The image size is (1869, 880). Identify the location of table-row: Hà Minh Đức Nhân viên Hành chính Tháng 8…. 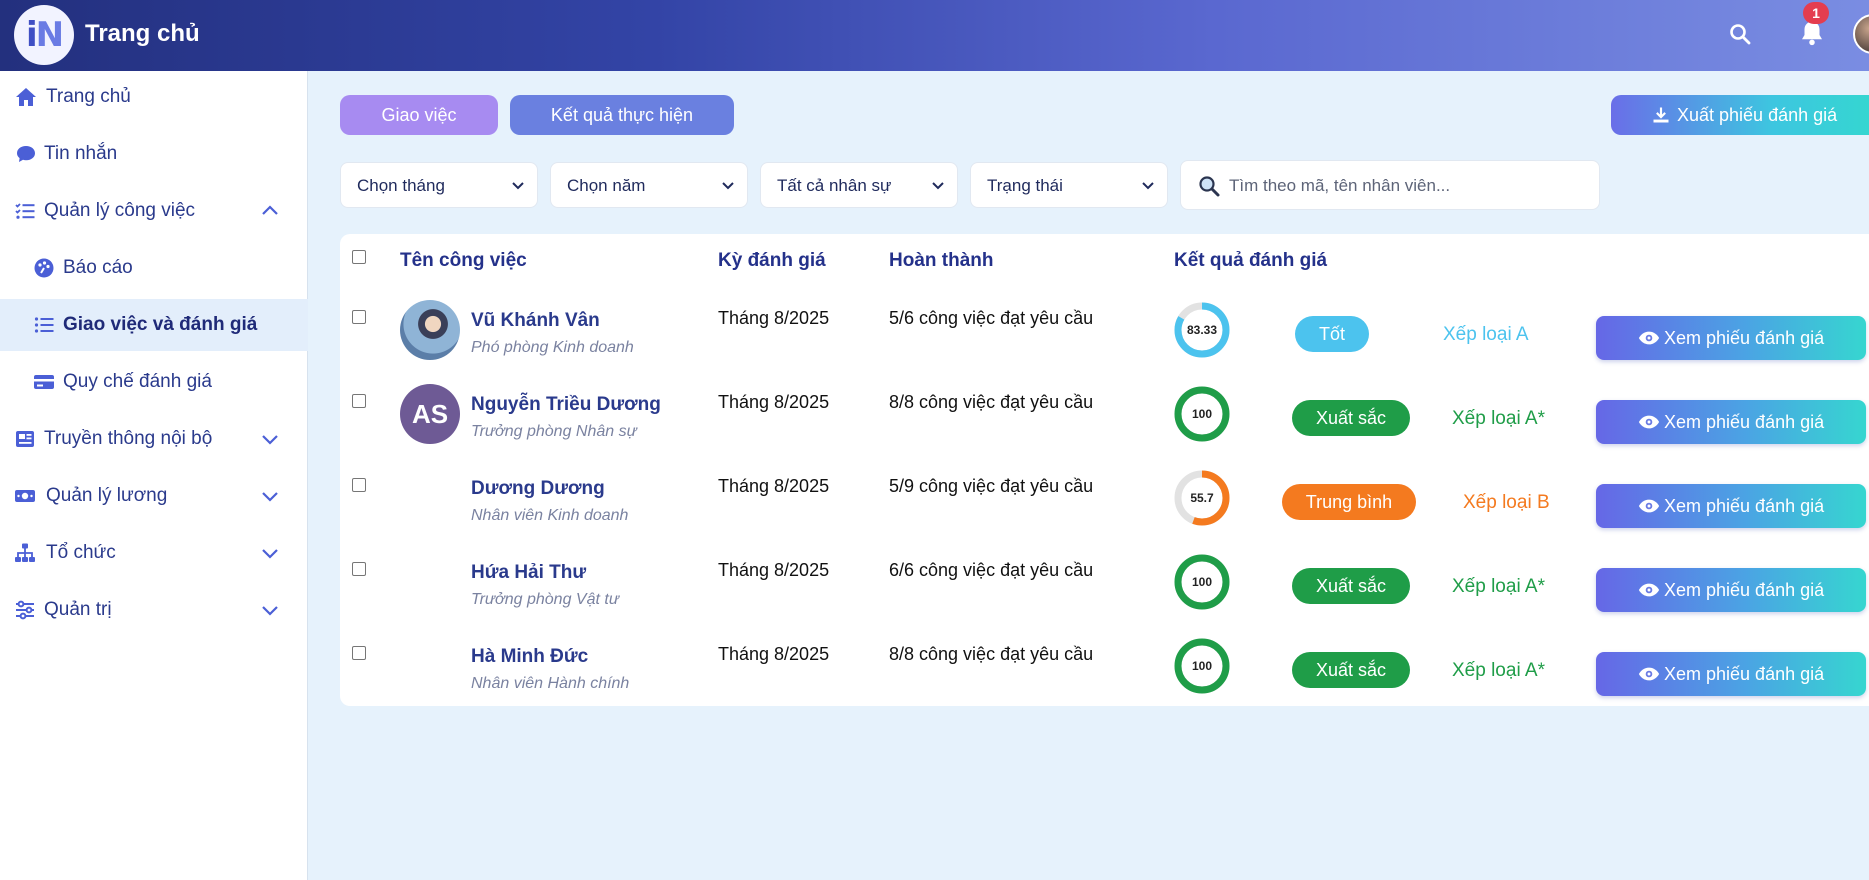
(1104, 672).